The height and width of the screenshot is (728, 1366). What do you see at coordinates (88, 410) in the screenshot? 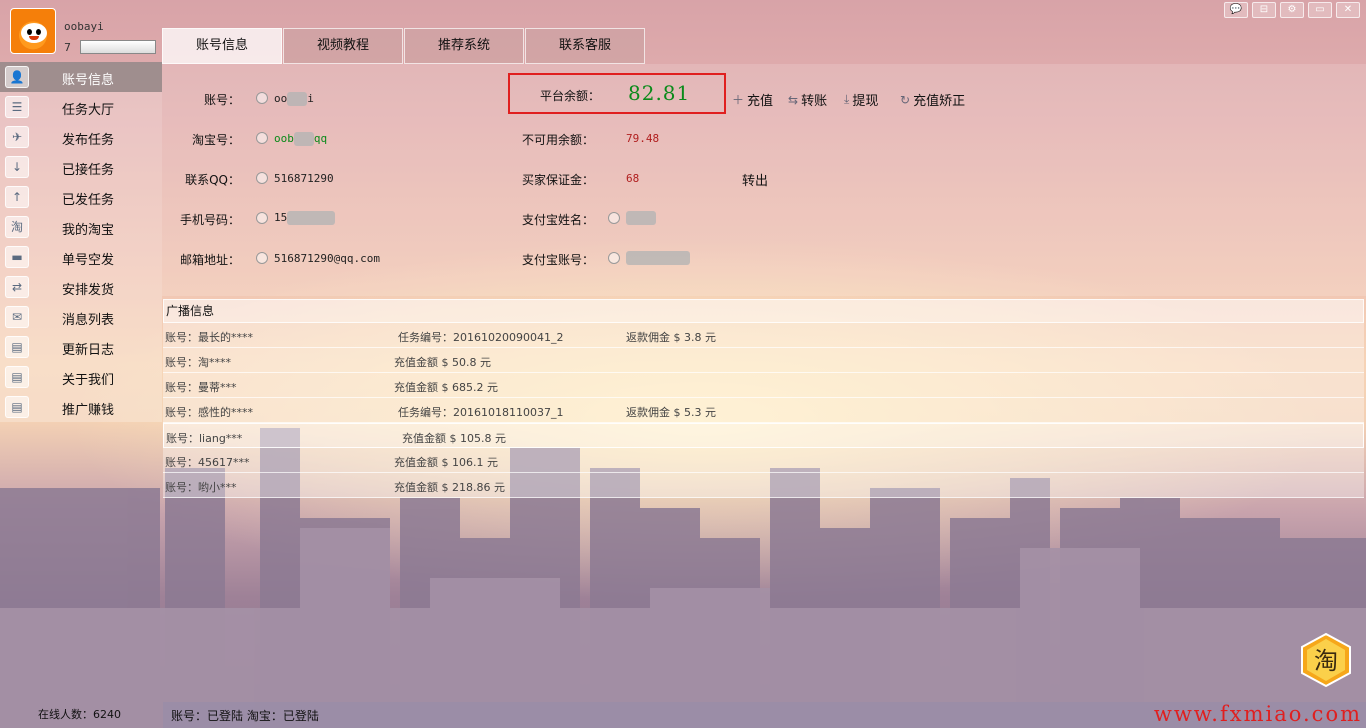
I see `sidebar-item-label: 推广赚钱` at bounding box center [88, 410].